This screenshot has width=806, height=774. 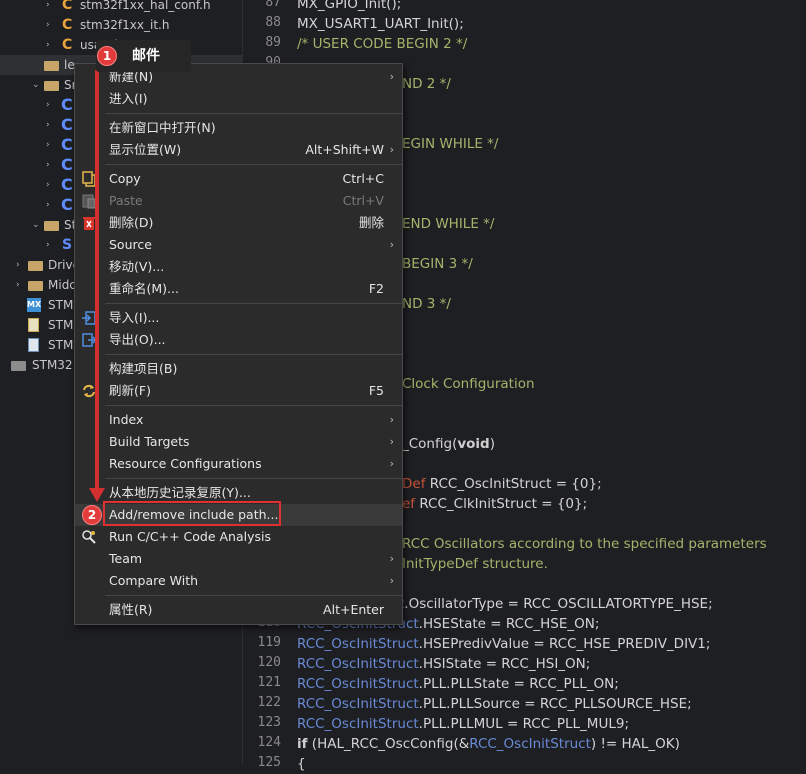 I want to click on closed-project-icon, so click(x=18, y=366).